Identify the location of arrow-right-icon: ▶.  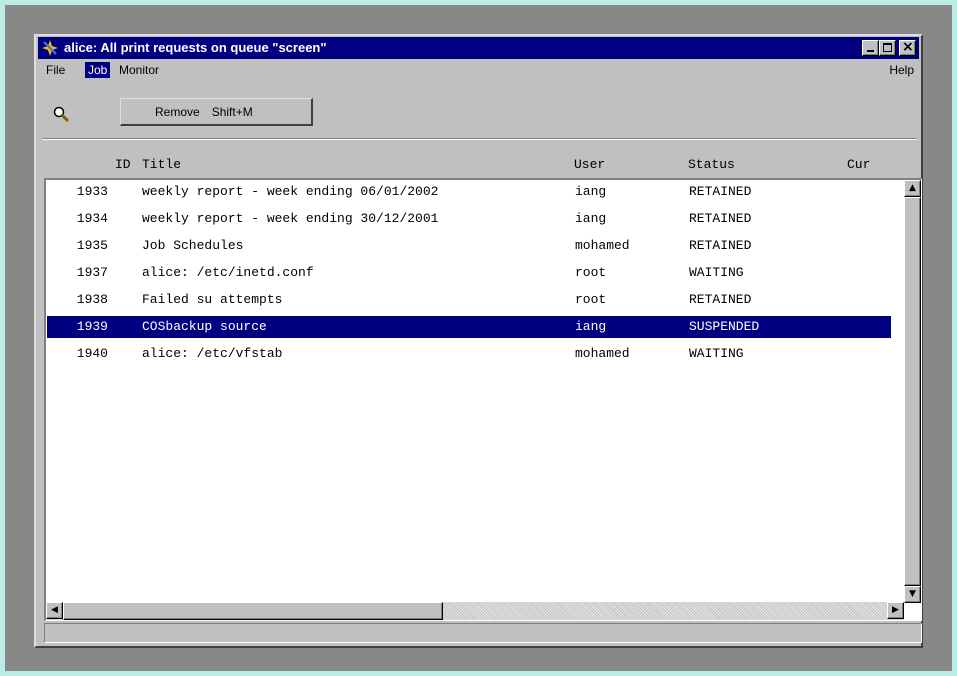
(895, 610).